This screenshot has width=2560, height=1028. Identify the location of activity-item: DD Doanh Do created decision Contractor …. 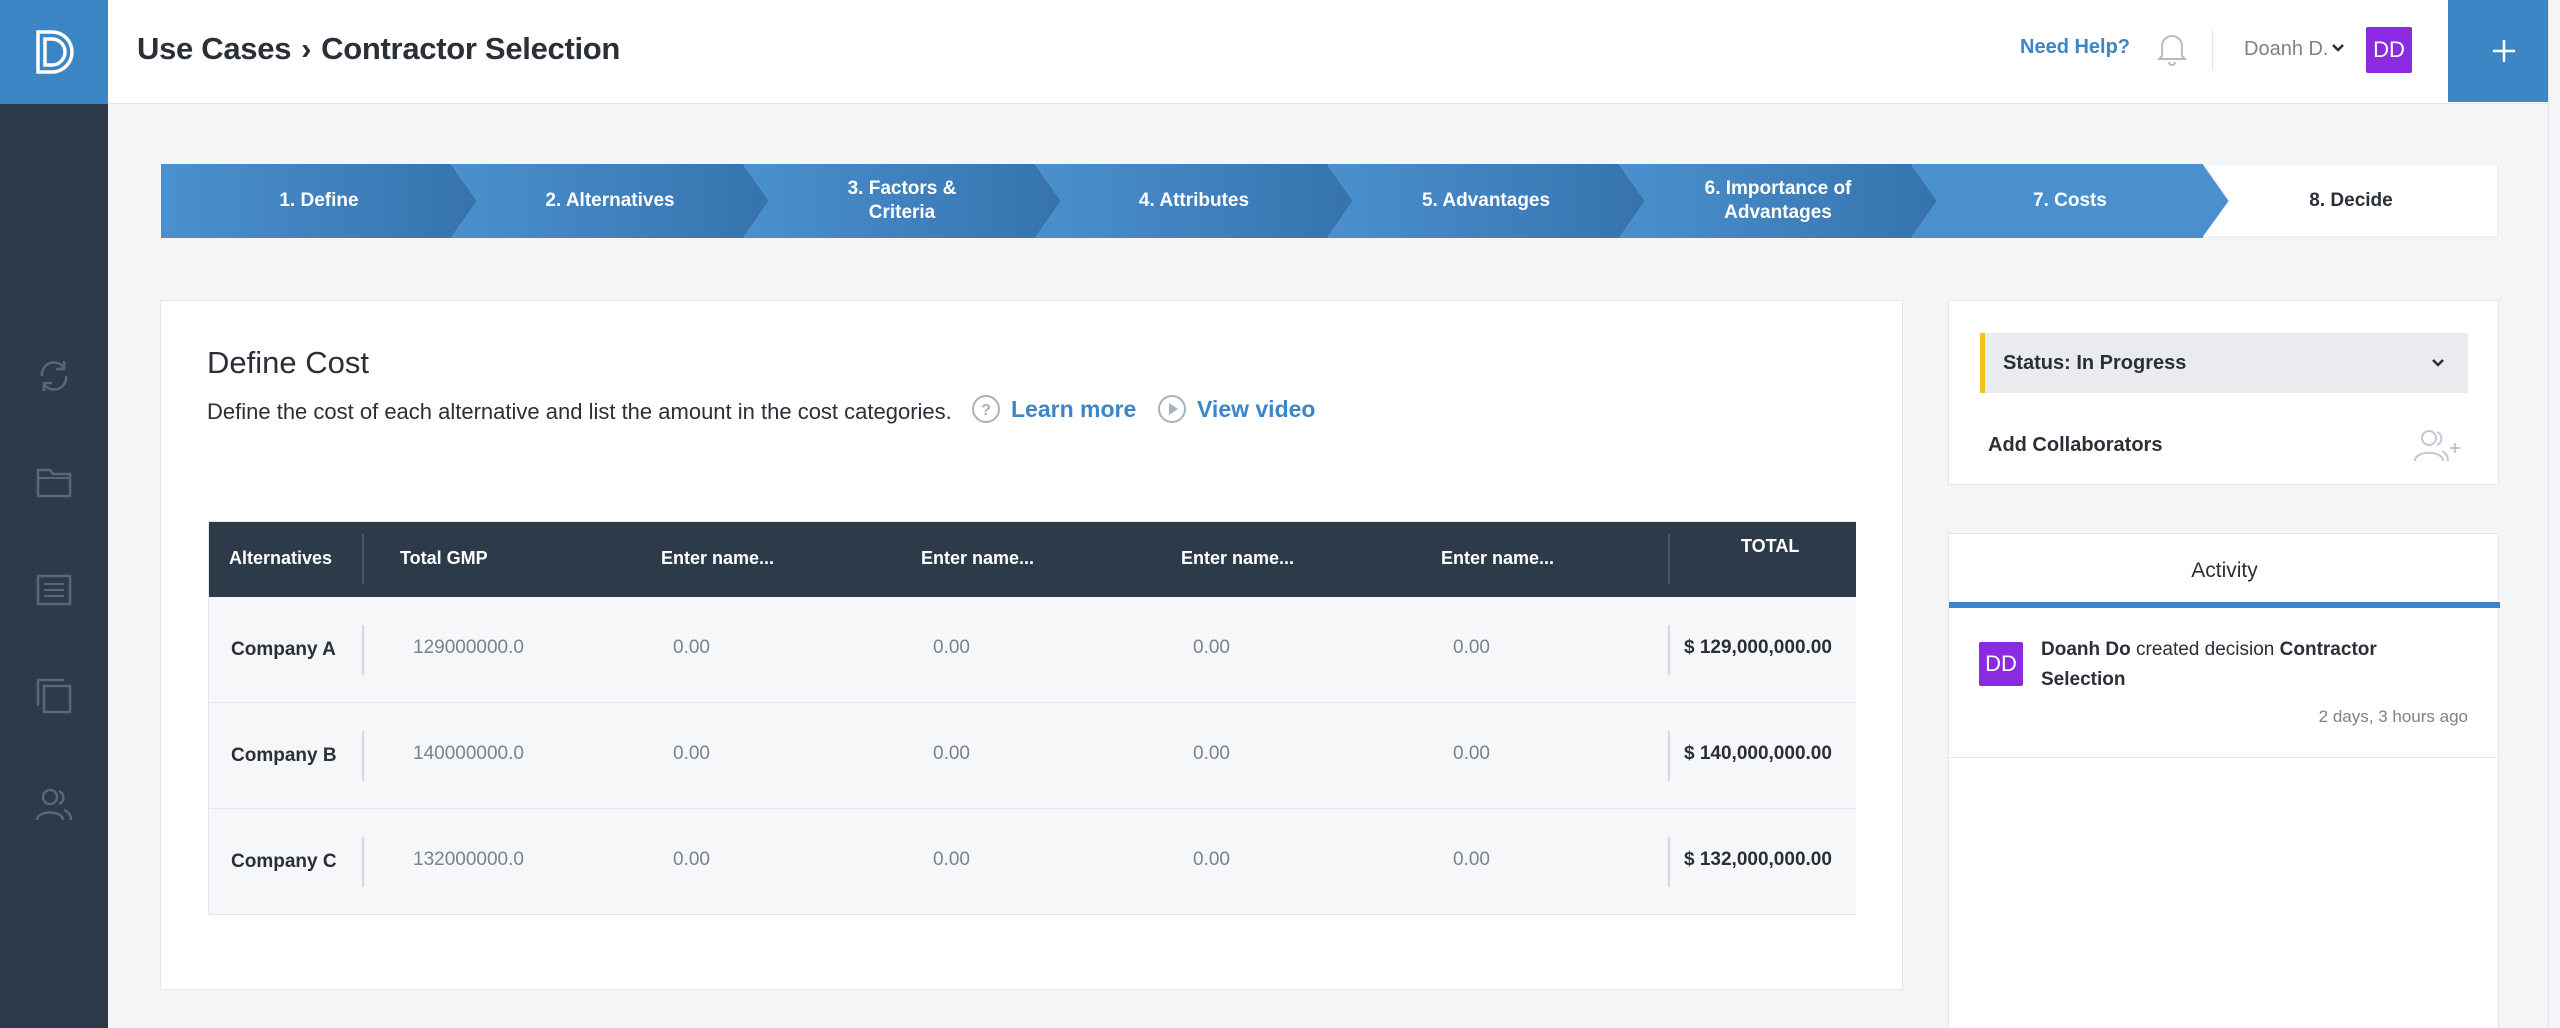
(2224, 683).